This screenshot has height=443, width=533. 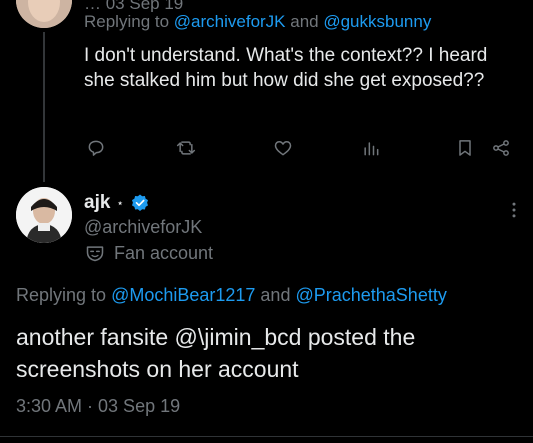 I want to click on more-vertical-icon, so click(x=514, y=210).